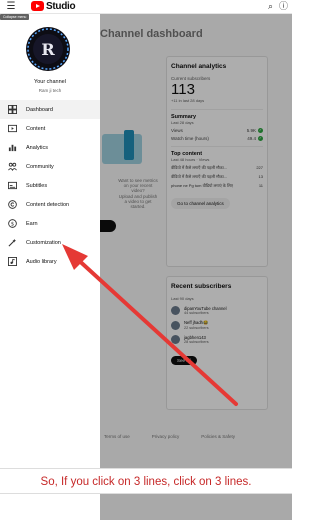  I want to click on app-name: Studio, so click(61, 6).